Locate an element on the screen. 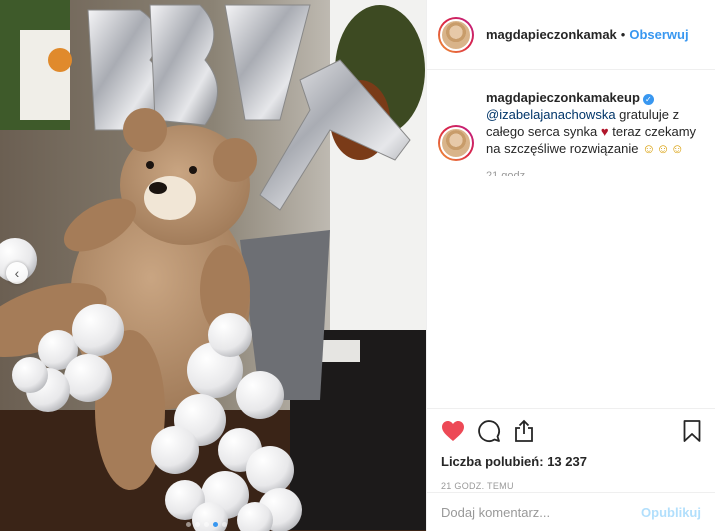  carousel-indicator is located at coordinates (206, 524).